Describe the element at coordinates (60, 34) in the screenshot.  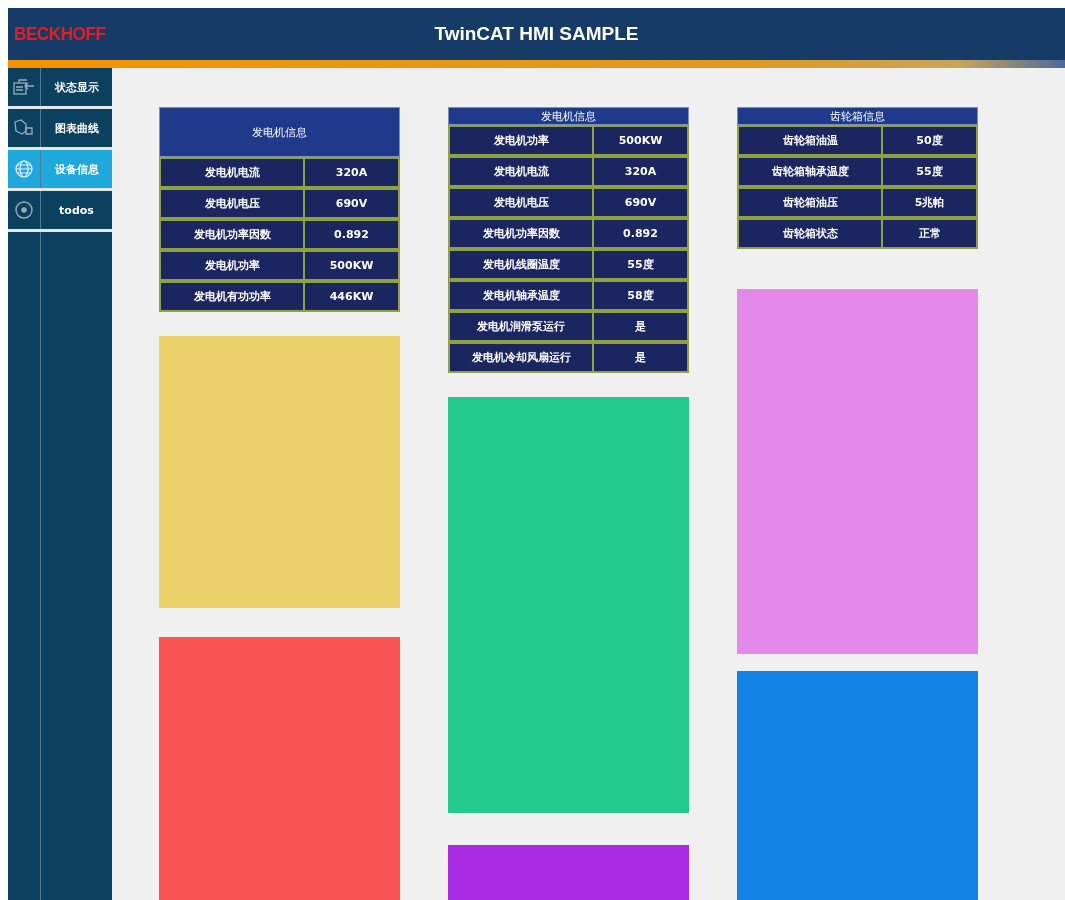
I see `logo: BECKHOFF` at that location.